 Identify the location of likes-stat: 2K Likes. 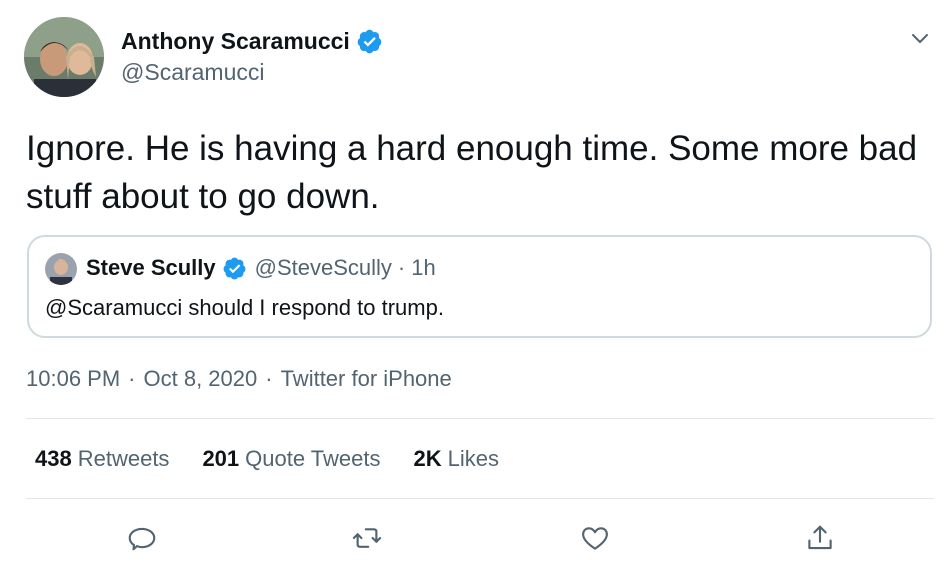
(456, 459).